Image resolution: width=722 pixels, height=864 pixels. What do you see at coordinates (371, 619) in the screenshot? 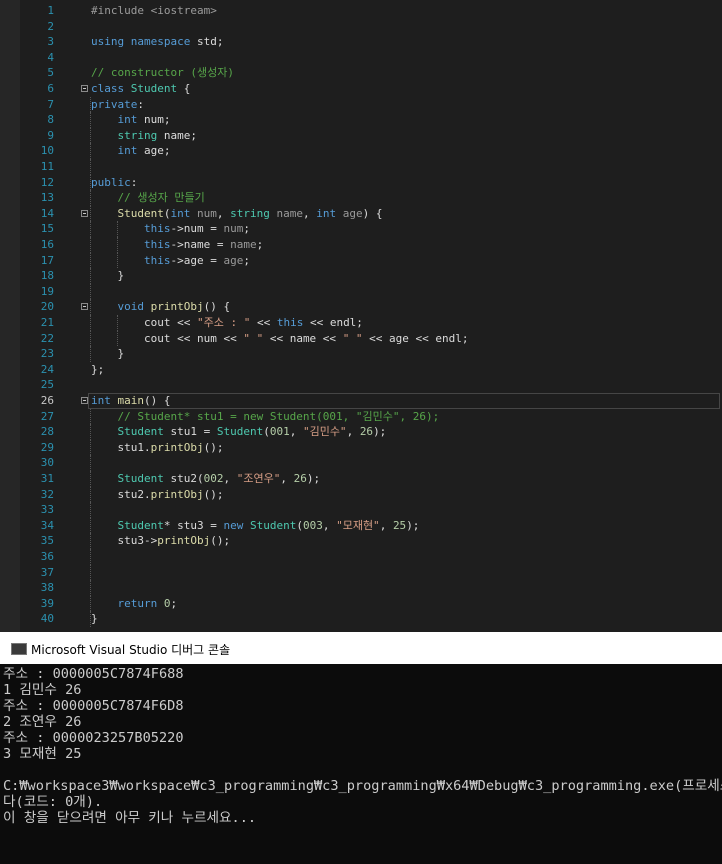
I see `code-line: 40}` at bounding box center [371, 619].